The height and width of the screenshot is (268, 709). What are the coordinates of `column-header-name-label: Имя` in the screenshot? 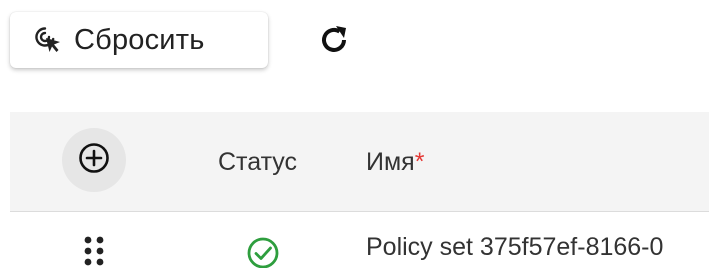 It's located at (390, 162).